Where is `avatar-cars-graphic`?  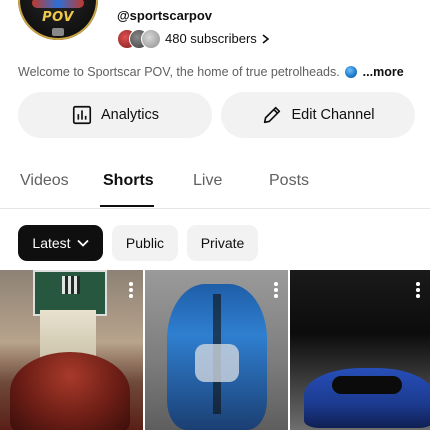 avatar-cars-graphic is located at coordinates (58, 4).